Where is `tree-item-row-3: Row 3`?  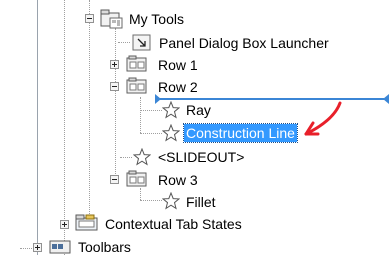 tree-item-row-3: Row 3 is located at coordinates (178, 180).